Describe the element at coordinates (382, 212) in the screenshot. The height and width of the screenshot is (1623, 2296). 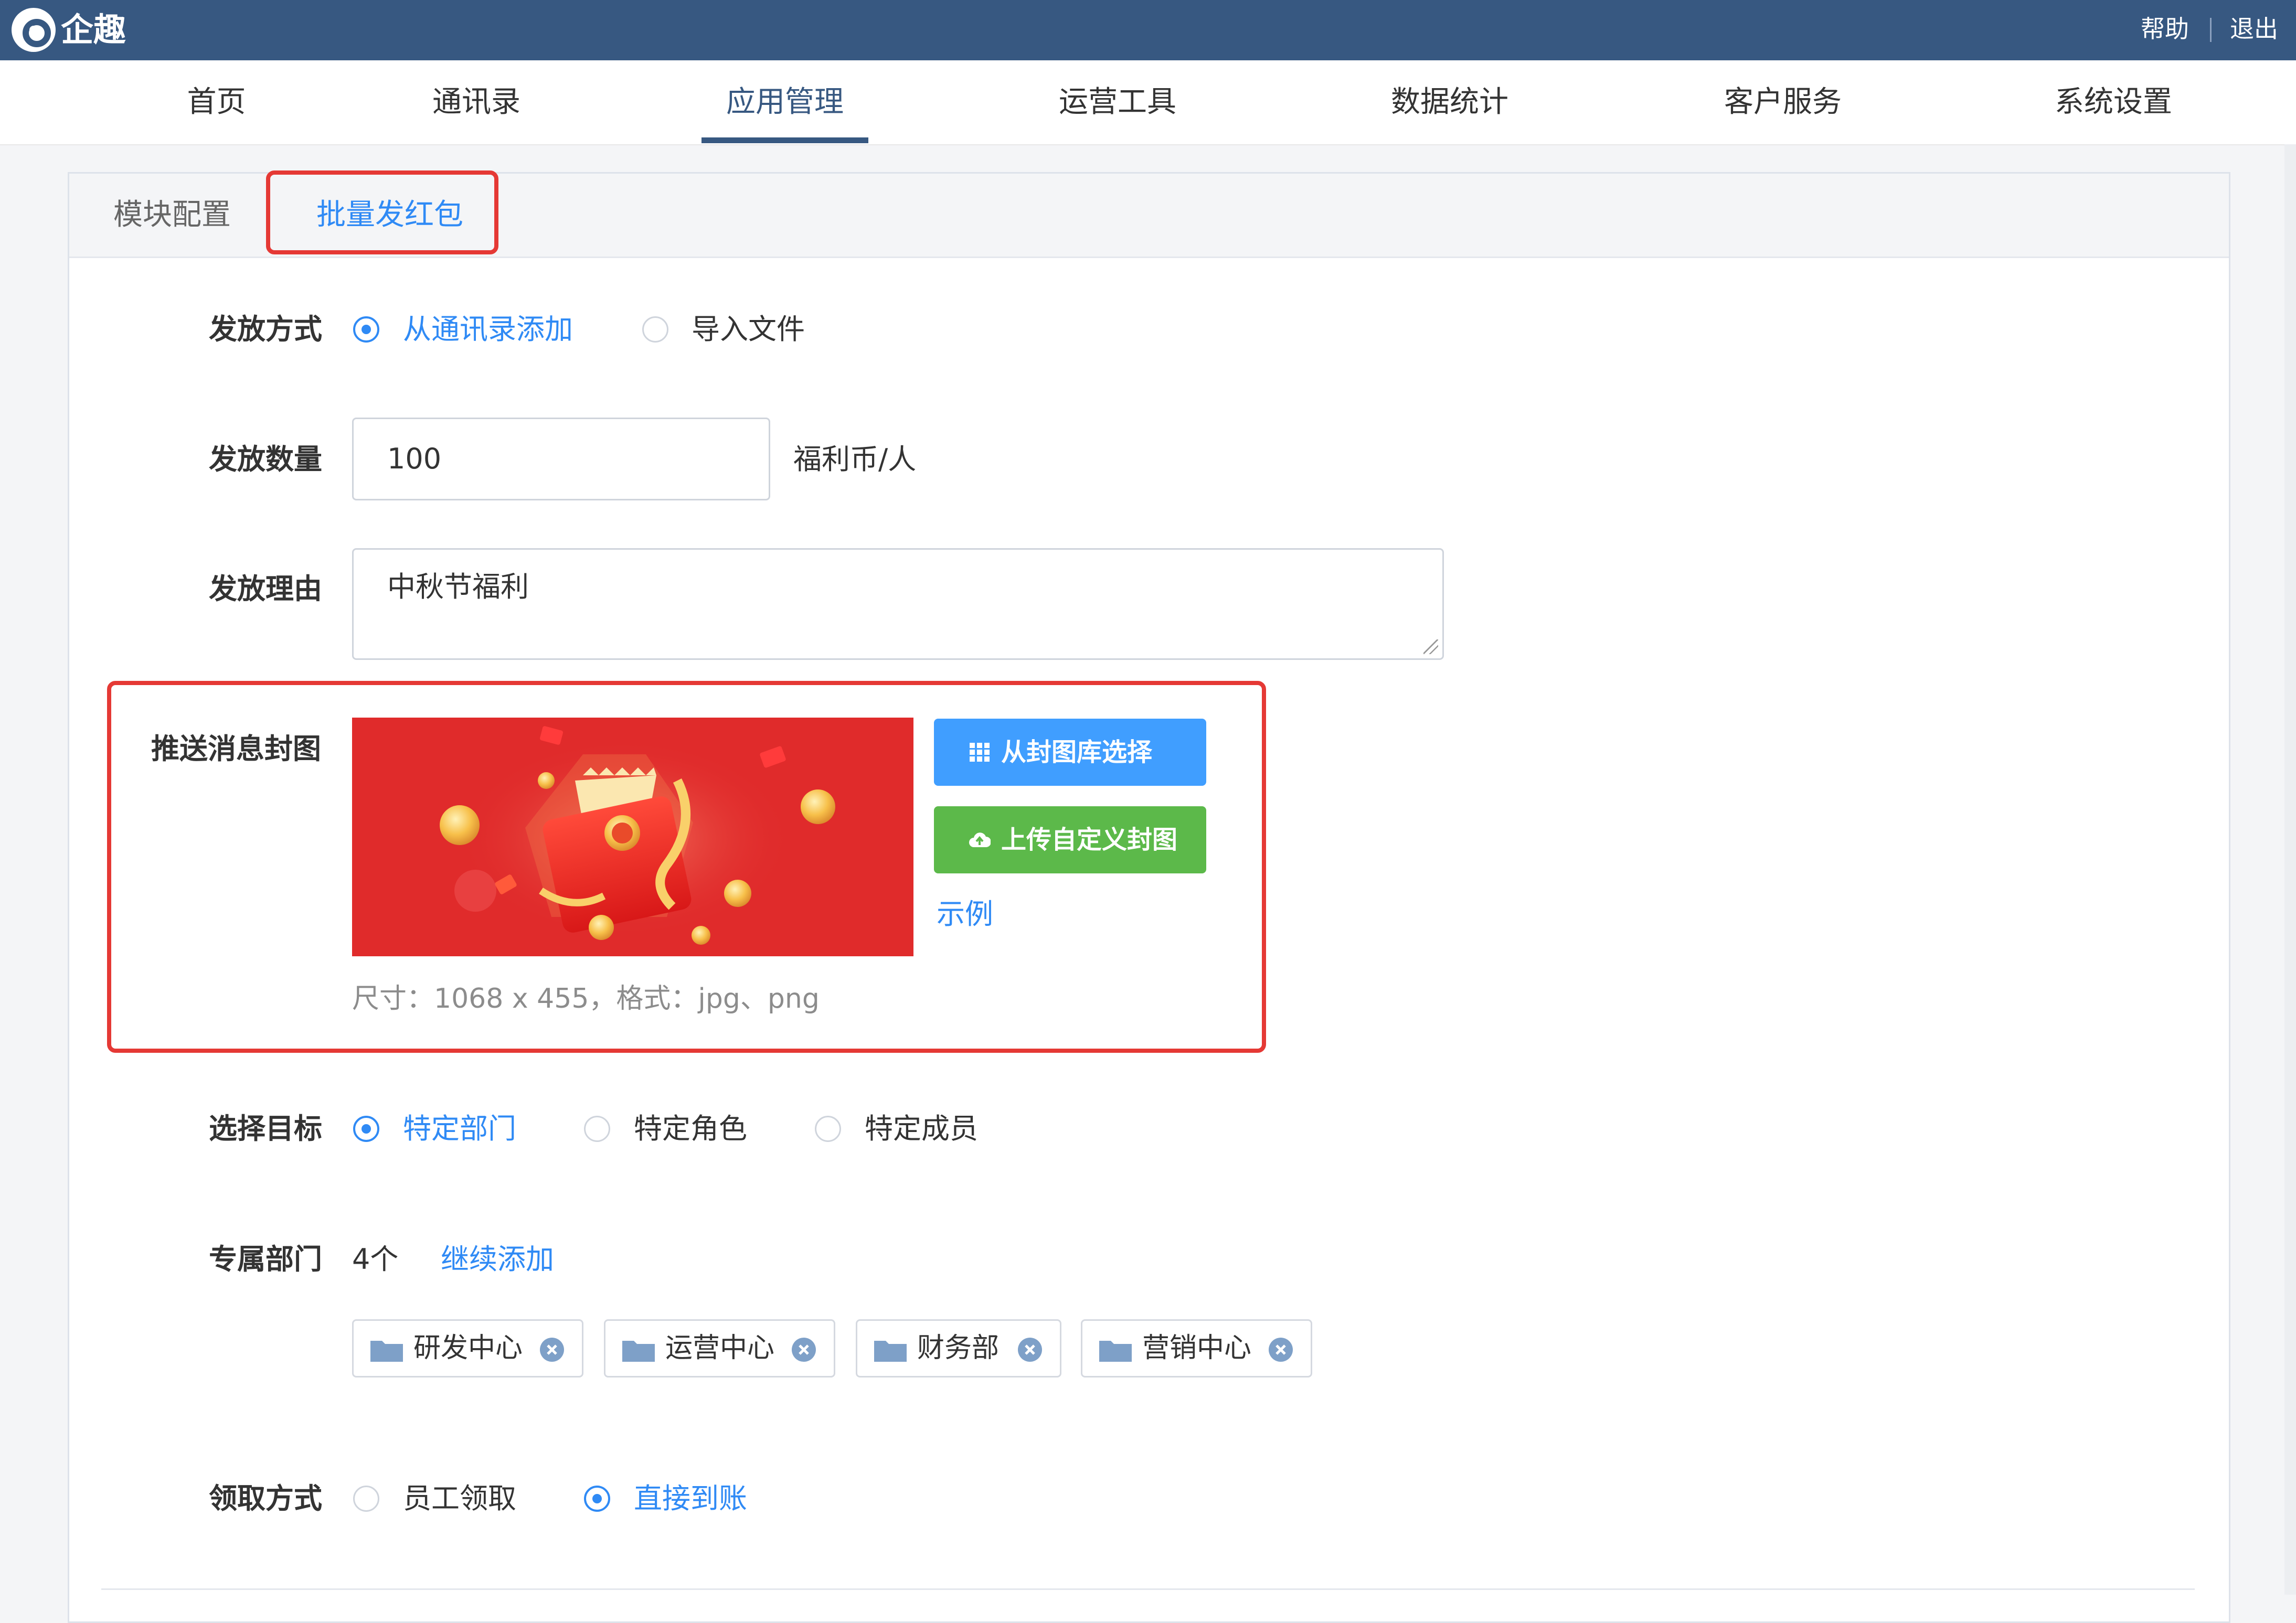
I see `tab-highlight-frame` at that location.